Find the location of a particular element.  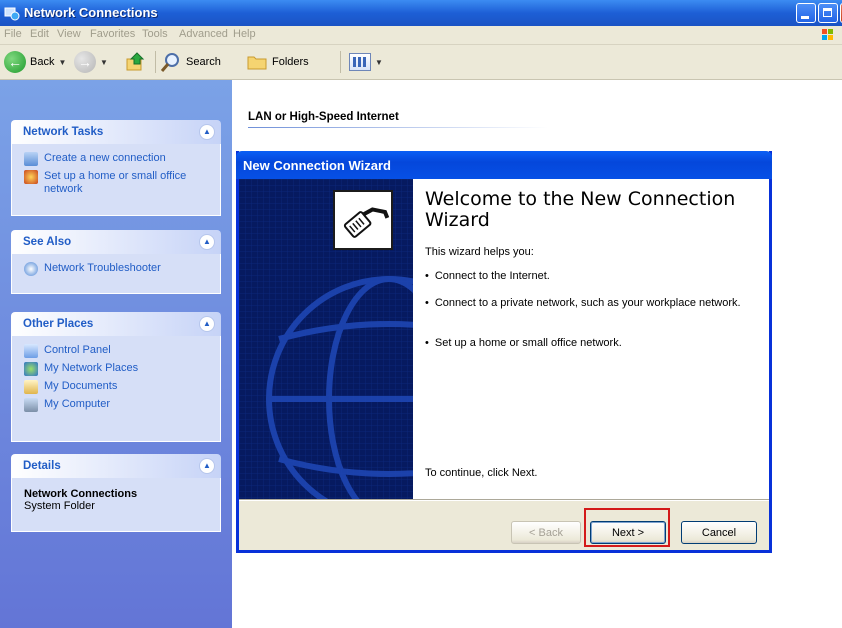

toolbar: ← Back ▼ → ▼ Search Folders ▼ is located at coordinates (421, 62).